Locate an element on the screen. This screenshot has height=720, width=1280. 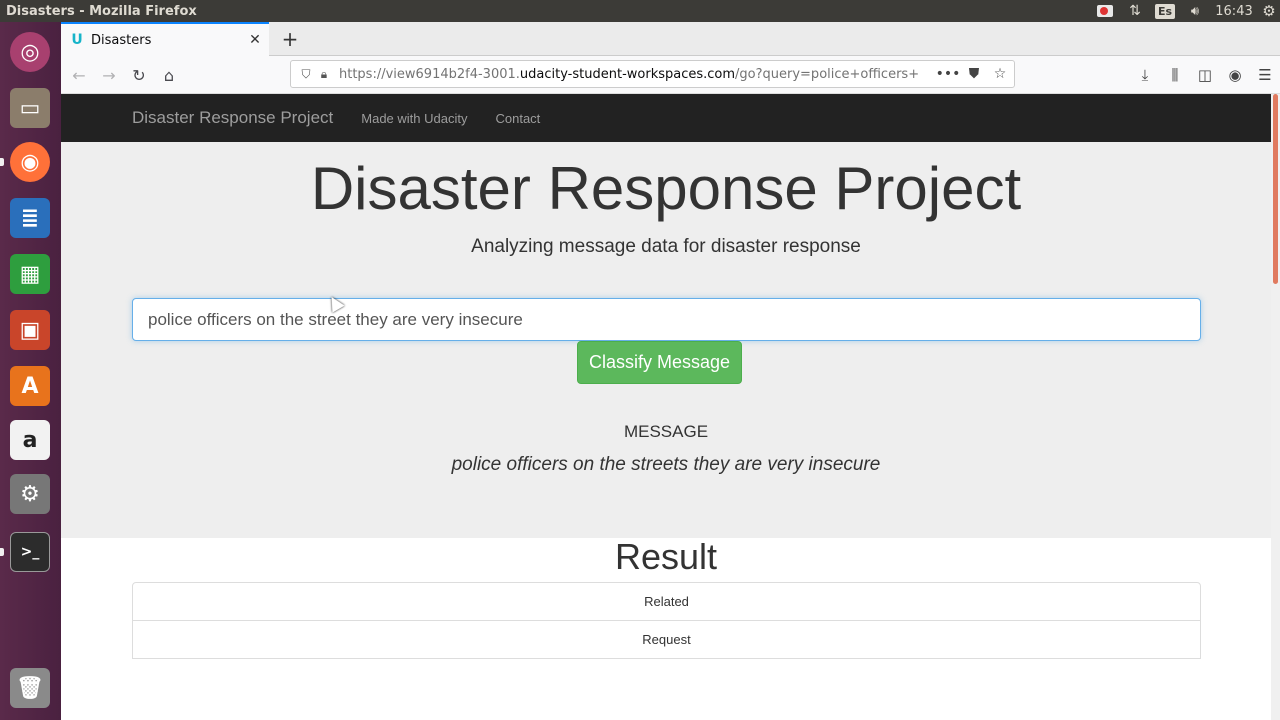
launcher: ◎ ▭ ◉ ≣ ▦ ▣ A a ⚙ >_ 🗑︎ is located at coordinates (30, 371).